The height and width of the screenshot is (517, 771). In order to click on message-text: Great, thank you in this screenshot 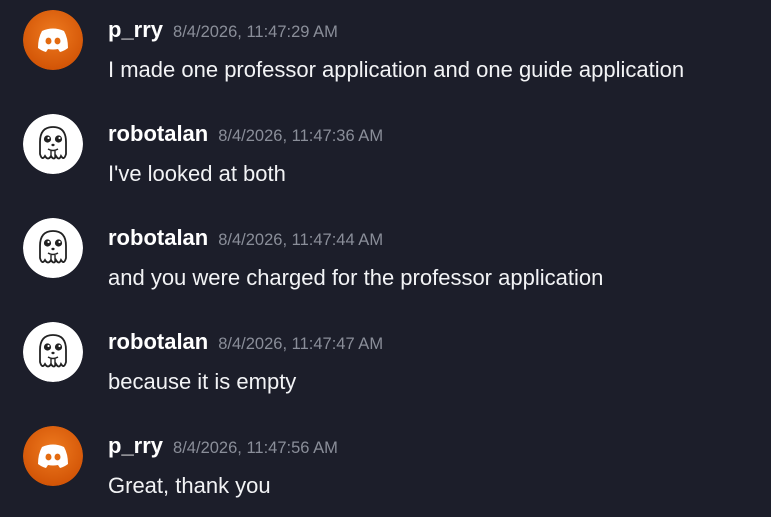, I will do `click(189, 485)`.